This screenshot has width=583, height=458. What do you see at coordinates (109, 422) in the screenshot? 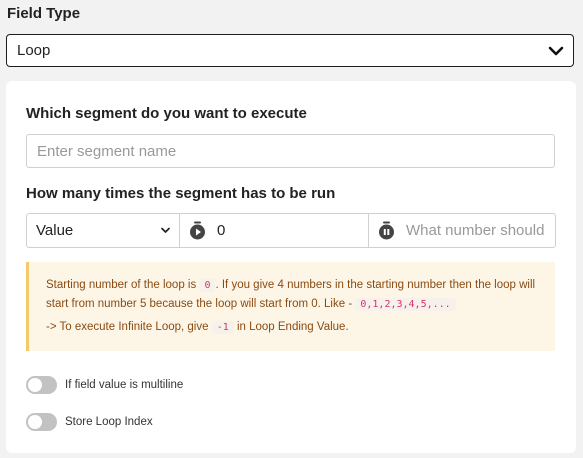
I see `store-loop-index-label: Store Loop Index` at bounding box center [109, 422].